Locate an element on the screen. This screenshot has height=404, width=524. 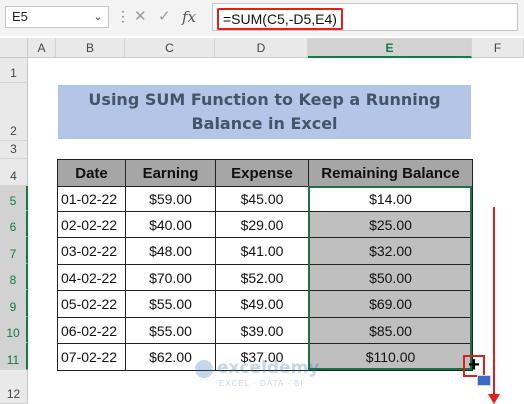
column-header-e: E is located at coordinates (390, 48).